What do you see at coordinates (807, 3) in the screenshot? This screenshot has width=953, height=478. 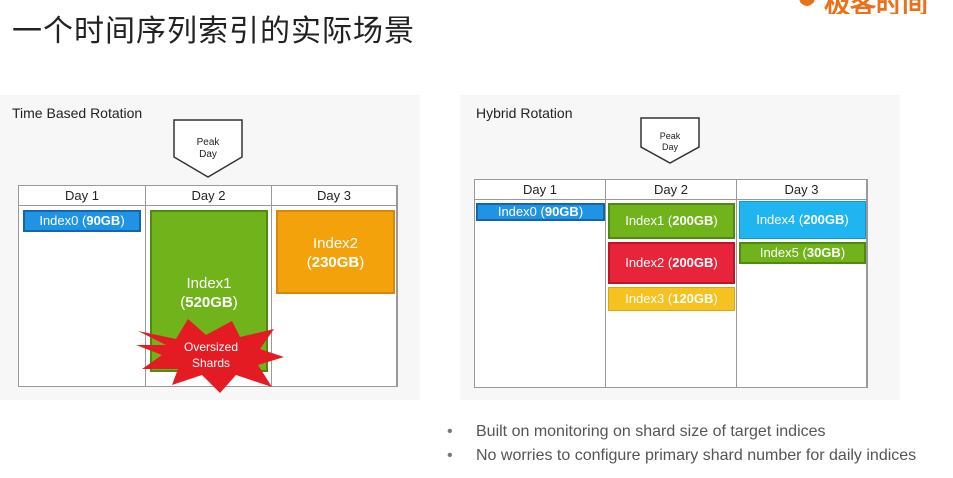 I see `logo-icon` at bounding box center [807, 3].